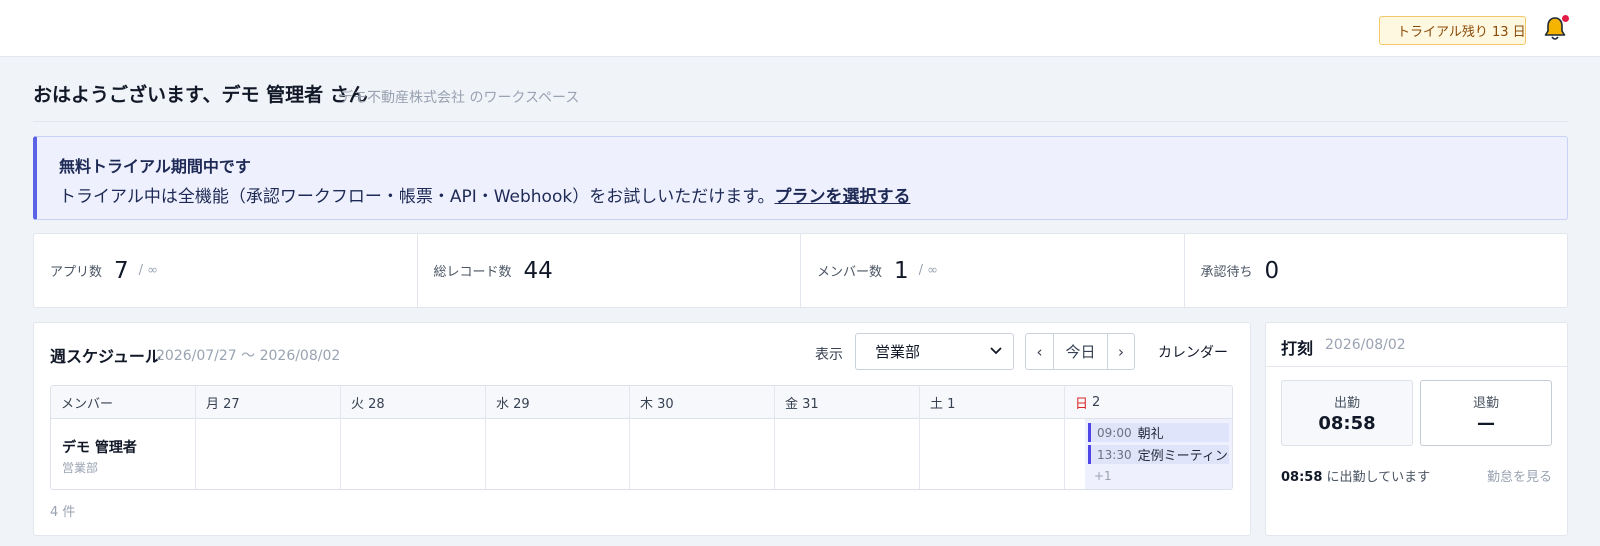  What do you see at coordinates (850, 272) in the screenshot?
I see `stat-label: メンバー数` at bounding box center [850, 272].